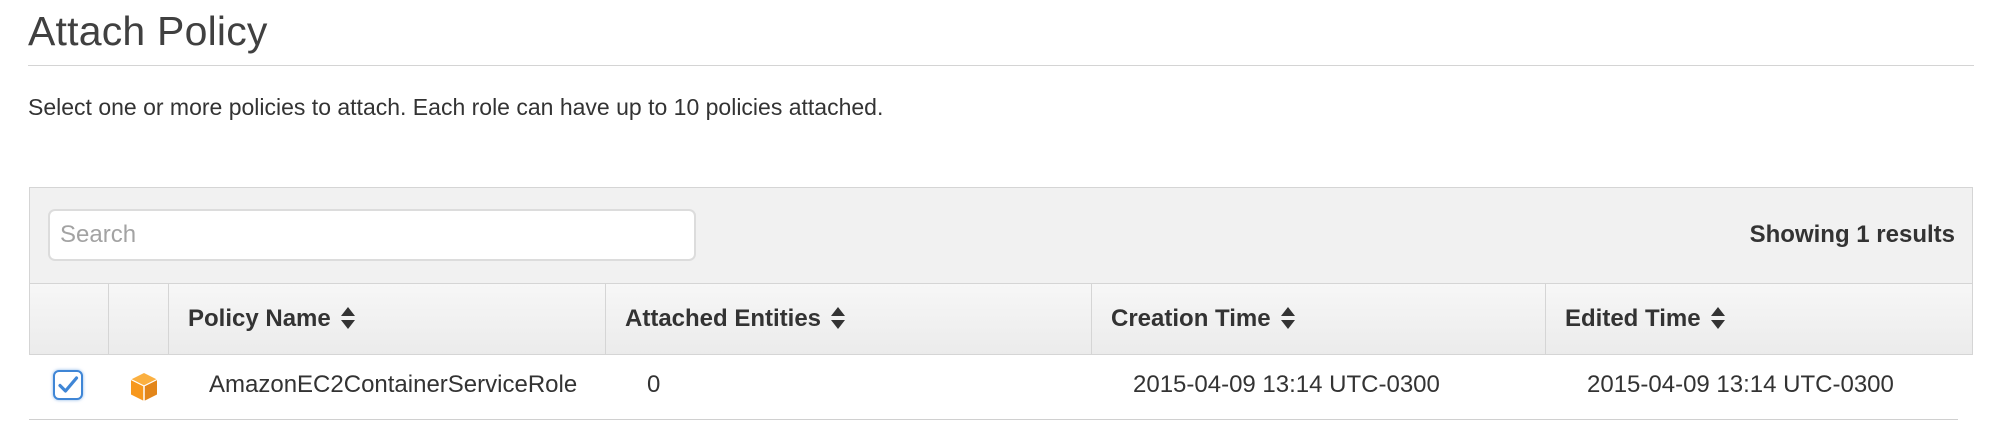 The image size is (2002, 438). Describe the element at coordinates (1740, 384) in the screenshot. I see `edited-time-cell: 2015-04-09 13:14 UTC-0300` at that location.